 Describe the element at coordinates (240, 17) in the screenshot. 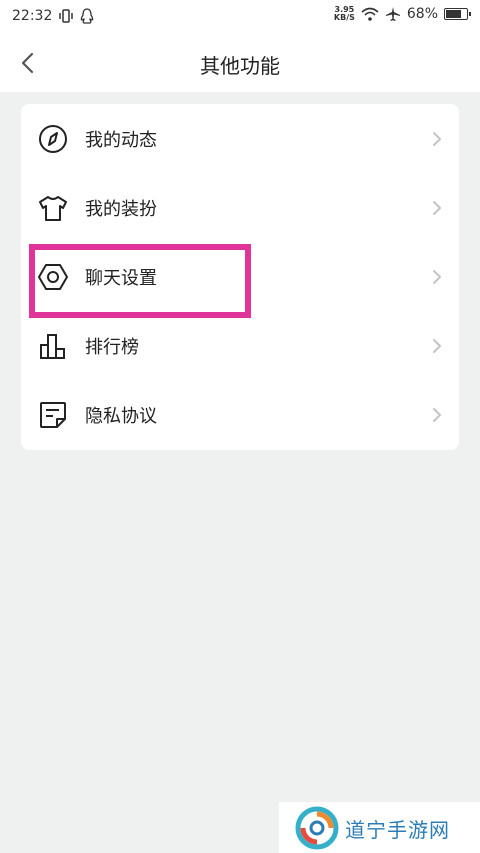

I see `status-bar: 22:32 3.95 KB/S 68%` at that location.